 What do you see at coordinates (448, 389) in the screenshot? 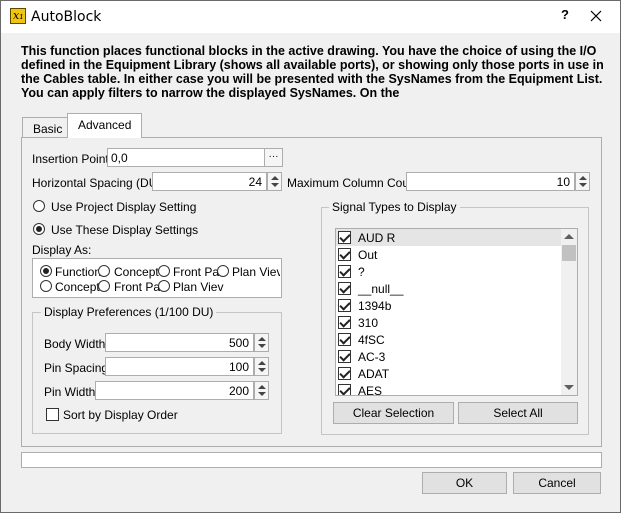
I see `list-item: AES` at bounding box center [448, 389].